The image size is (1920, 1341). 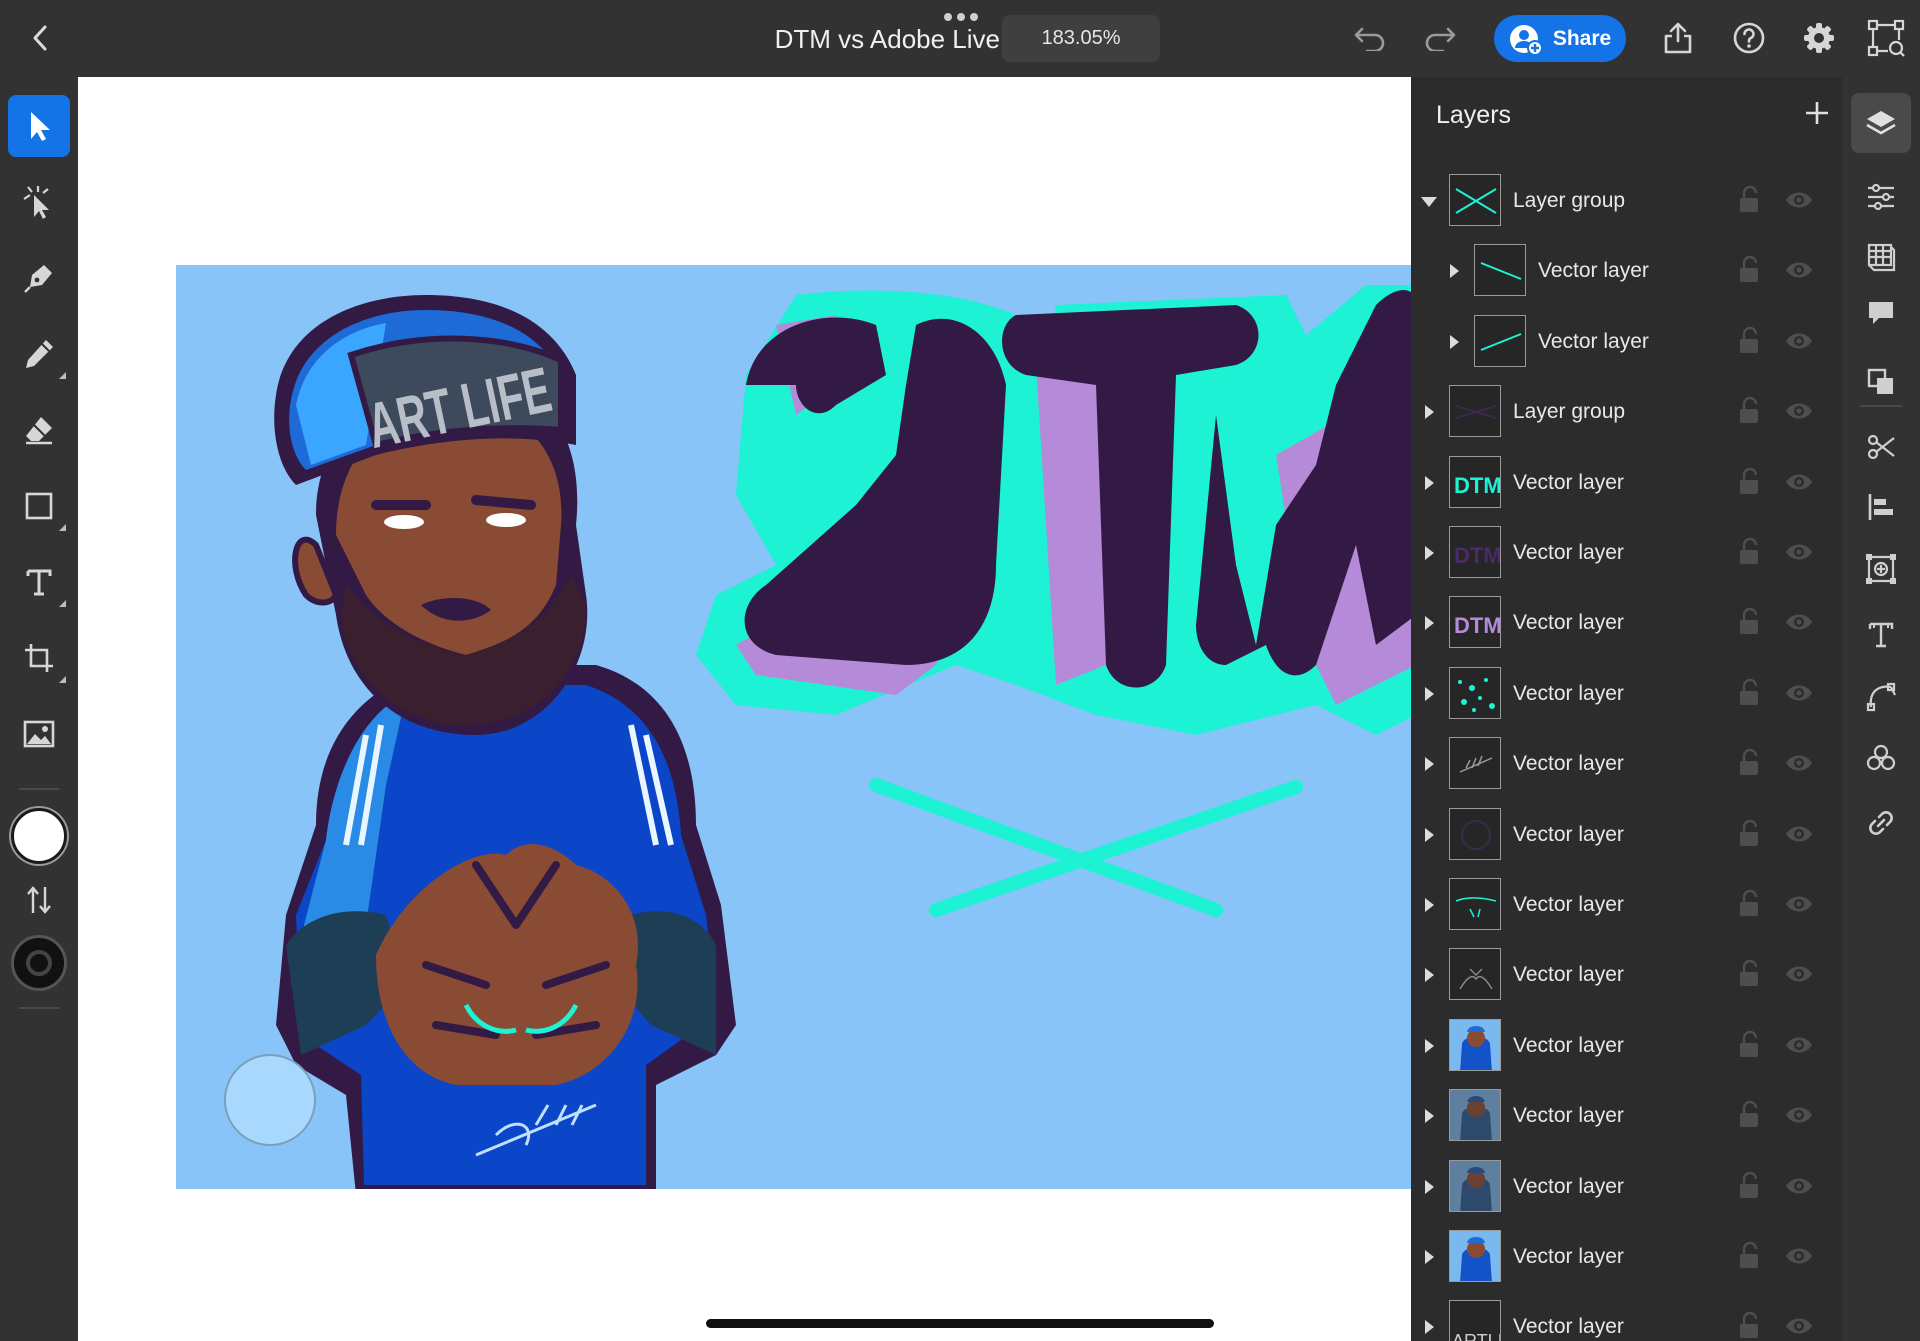 What do you see at coordinates (1370, 38) in the screenshot?
I see `undo-icon` at bounding box center [1370, 38].